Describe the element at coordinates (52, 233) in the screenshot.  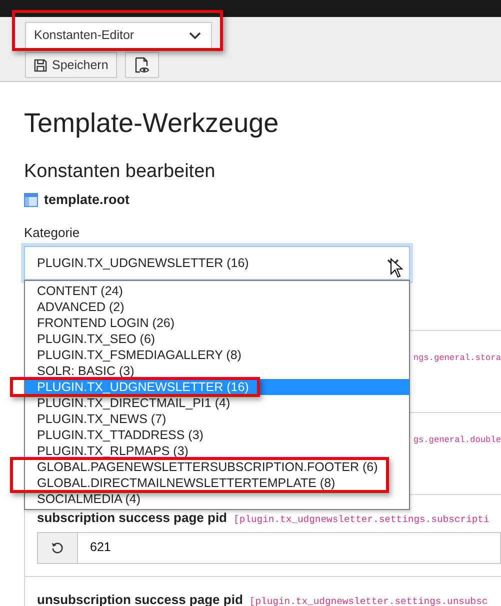
I see `field-label: Kategorie` at that location.